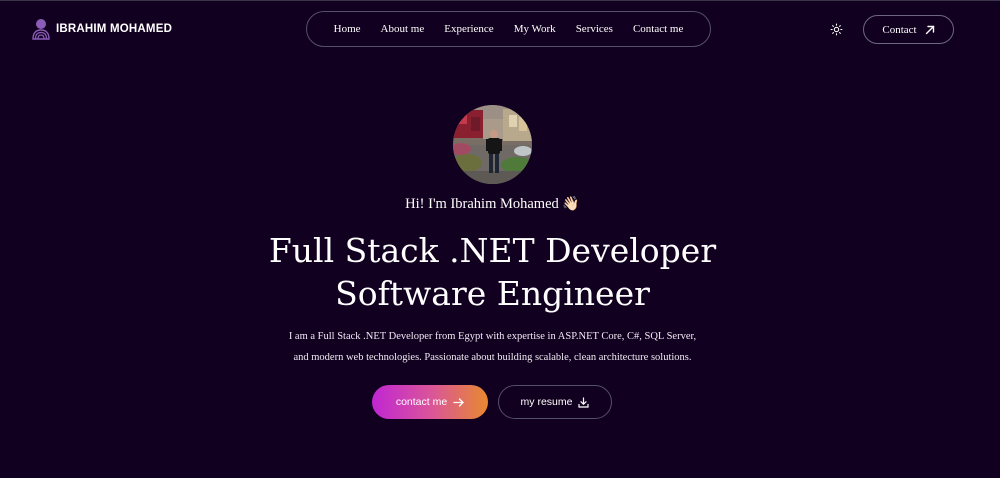  Describe the element at coordinates (347, 29) in the screenshot. I see `nav-home: Home` at that location.